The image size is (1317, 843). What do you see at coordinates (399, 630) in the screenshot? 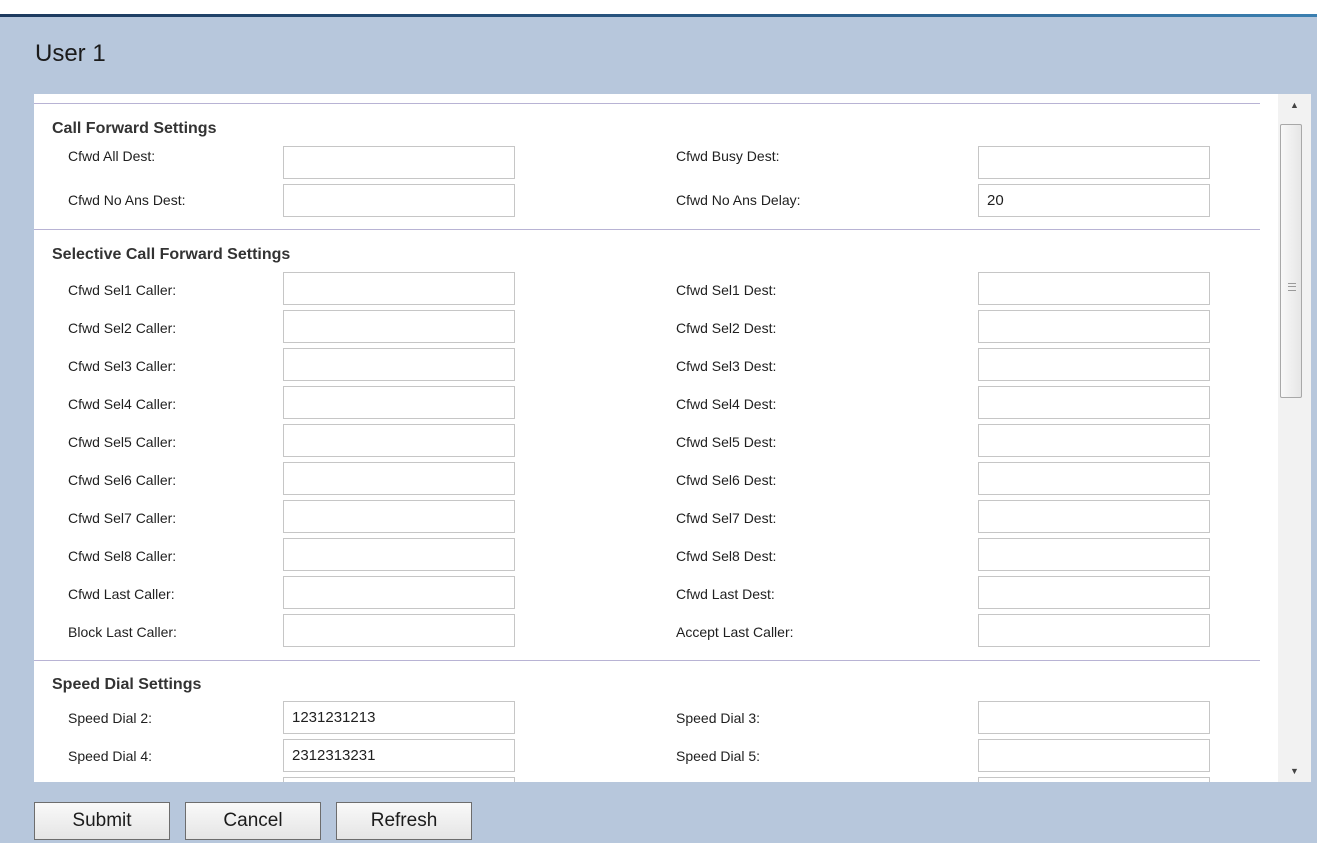
I see `block-last-caller-input` at bounding box center [399, 630].